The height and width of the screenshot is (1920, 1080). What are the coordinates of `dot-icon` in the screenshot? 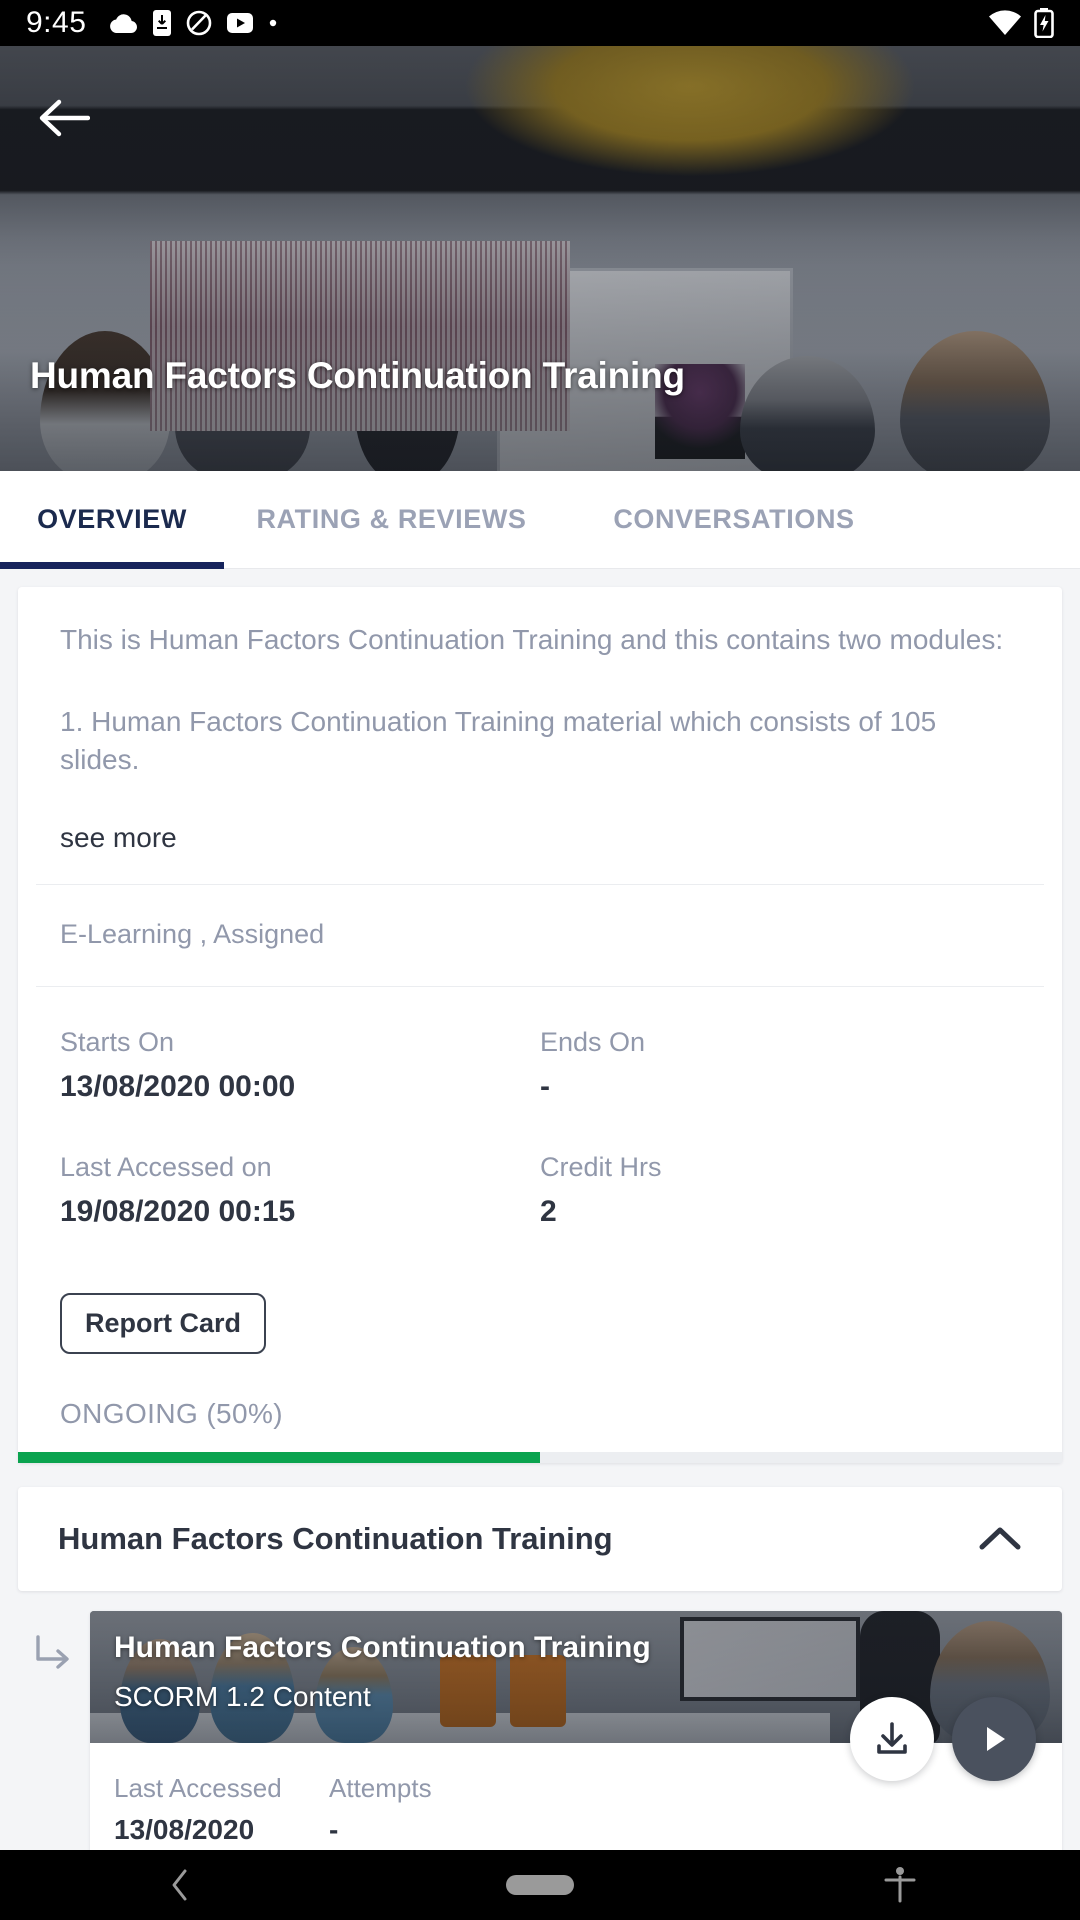 It's located at (273, 23).